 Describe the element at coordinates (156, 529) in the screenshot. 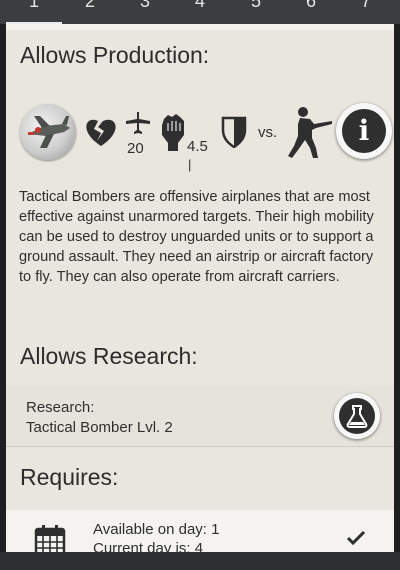

I see `available-day: Available on day: 1` at that location.